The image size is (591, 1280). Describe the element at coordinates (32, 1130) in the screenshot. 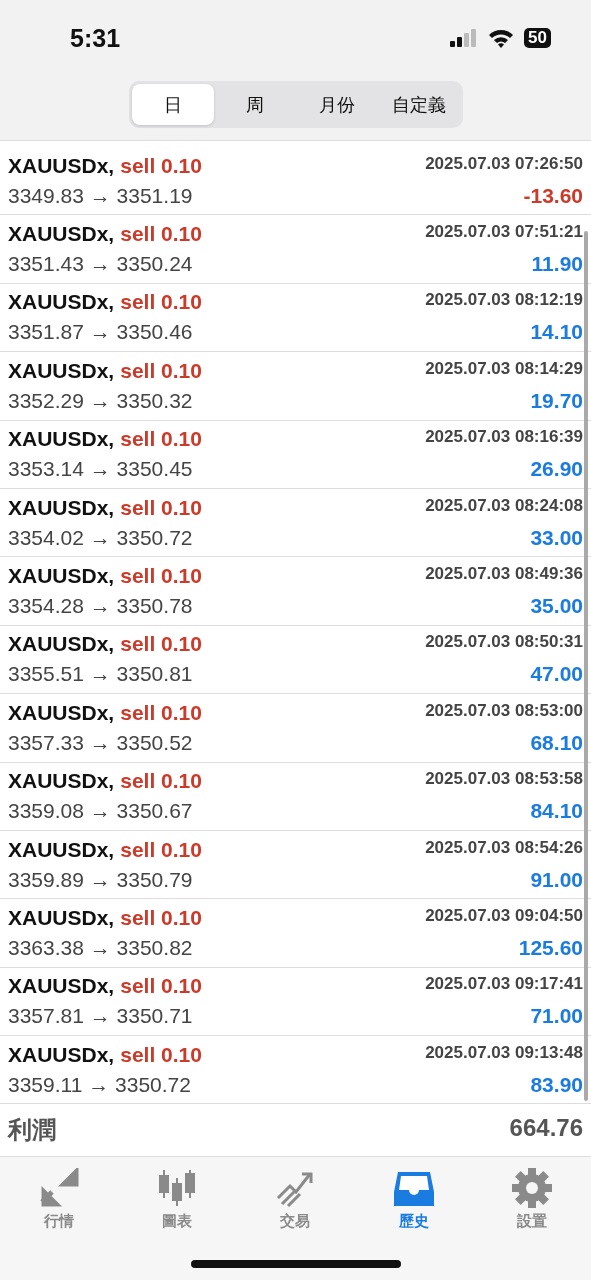

I see `summary-label: 利潤` at that location.